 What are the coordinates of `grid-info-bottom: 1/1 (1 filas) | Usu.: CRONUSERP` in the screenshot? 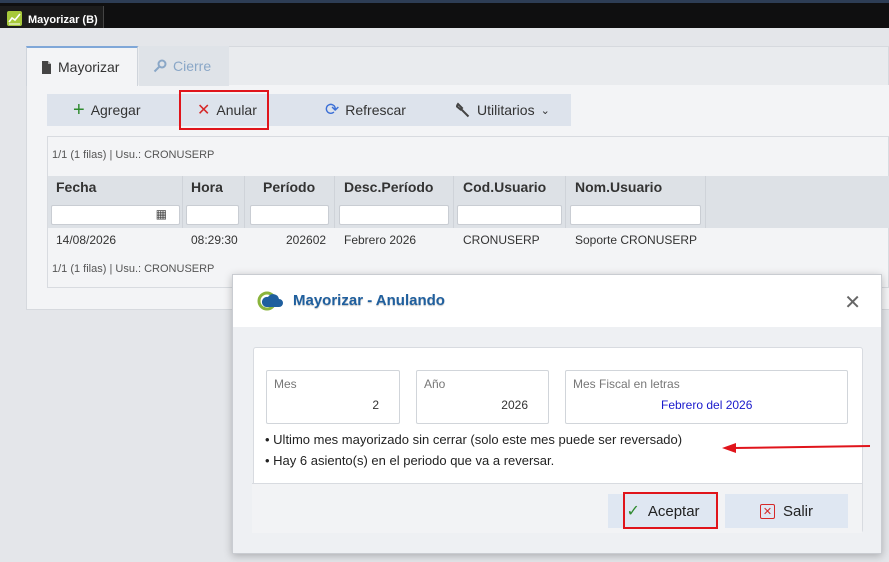 It's located at (133, 269).